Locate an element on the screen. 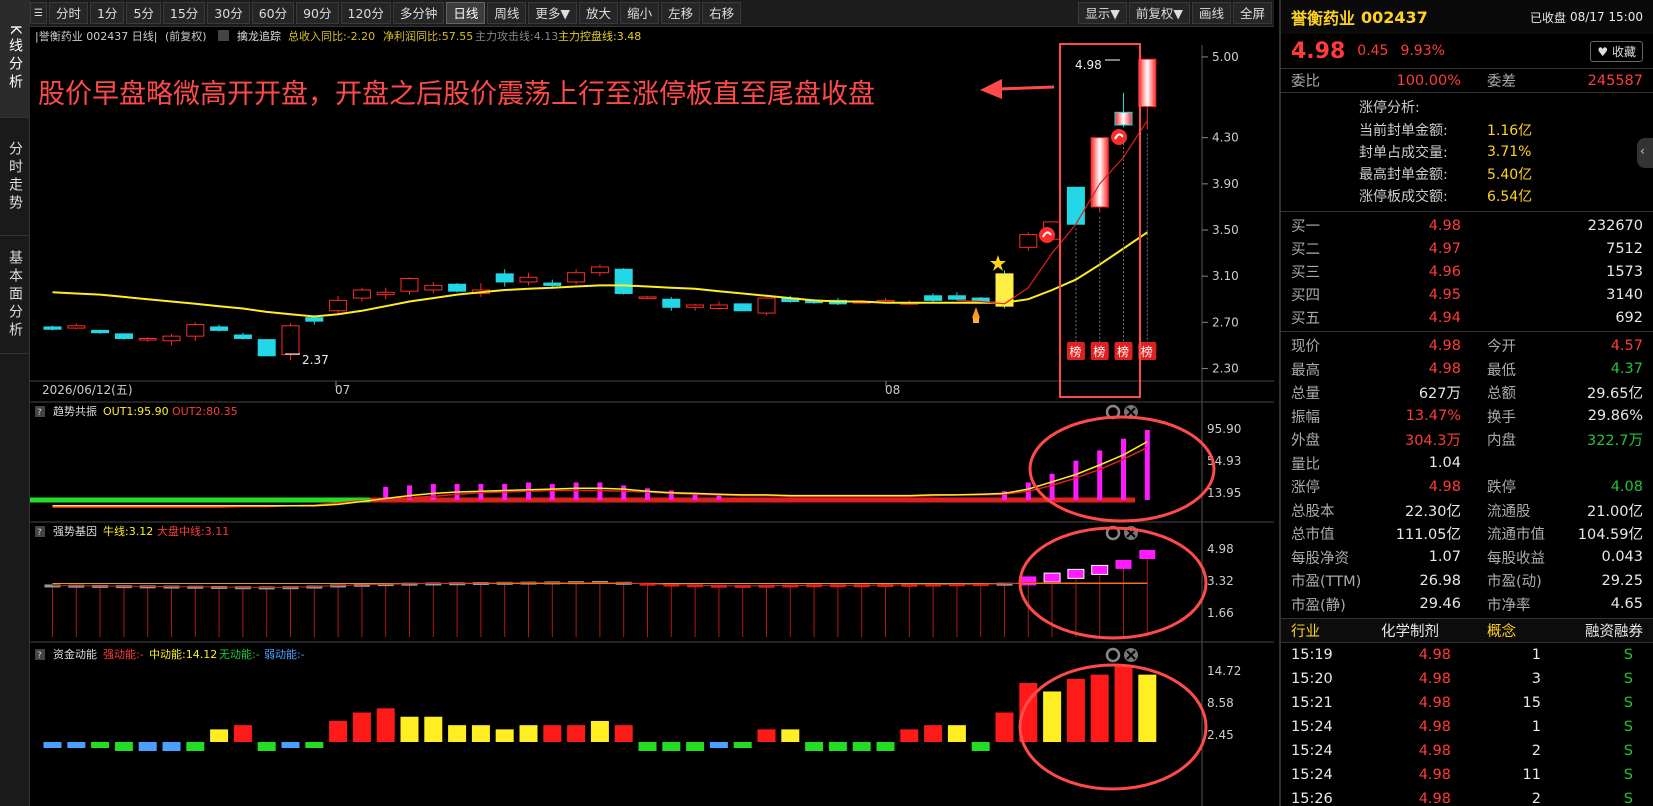 Image resolution: width=1653 pixels, height=806 pixels. tick-volume: 2 is located at coordinates (1536, 798).